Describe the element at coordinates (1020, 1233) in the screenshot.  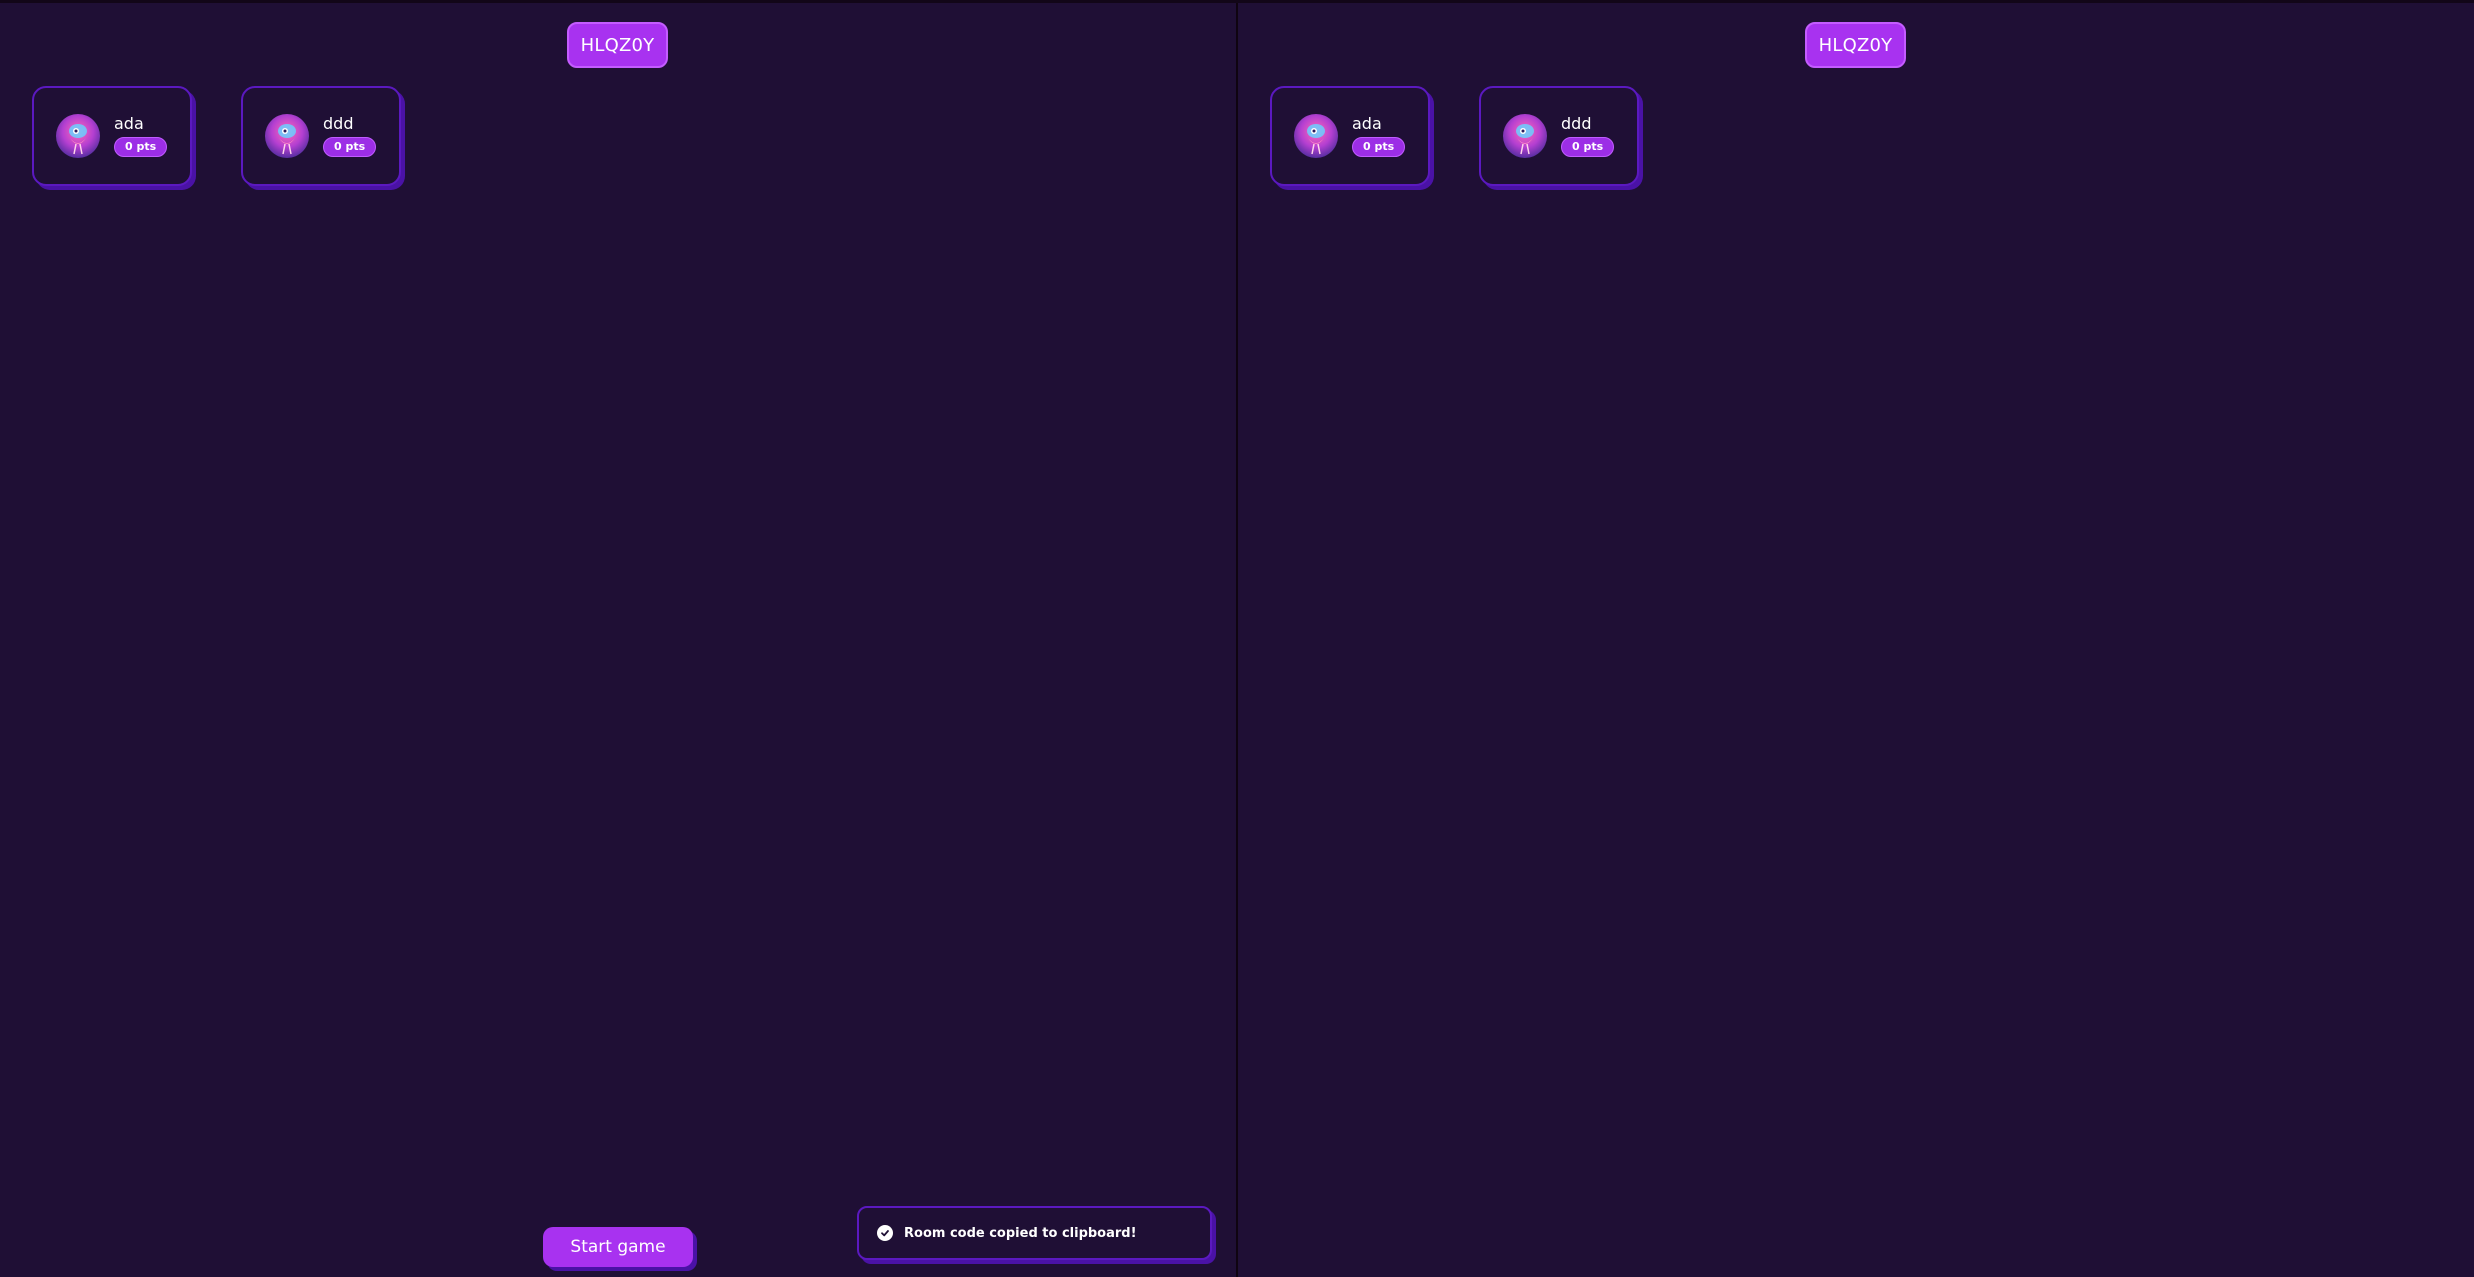
I see `toast-message: Room code copied to clipboard!` at that location.